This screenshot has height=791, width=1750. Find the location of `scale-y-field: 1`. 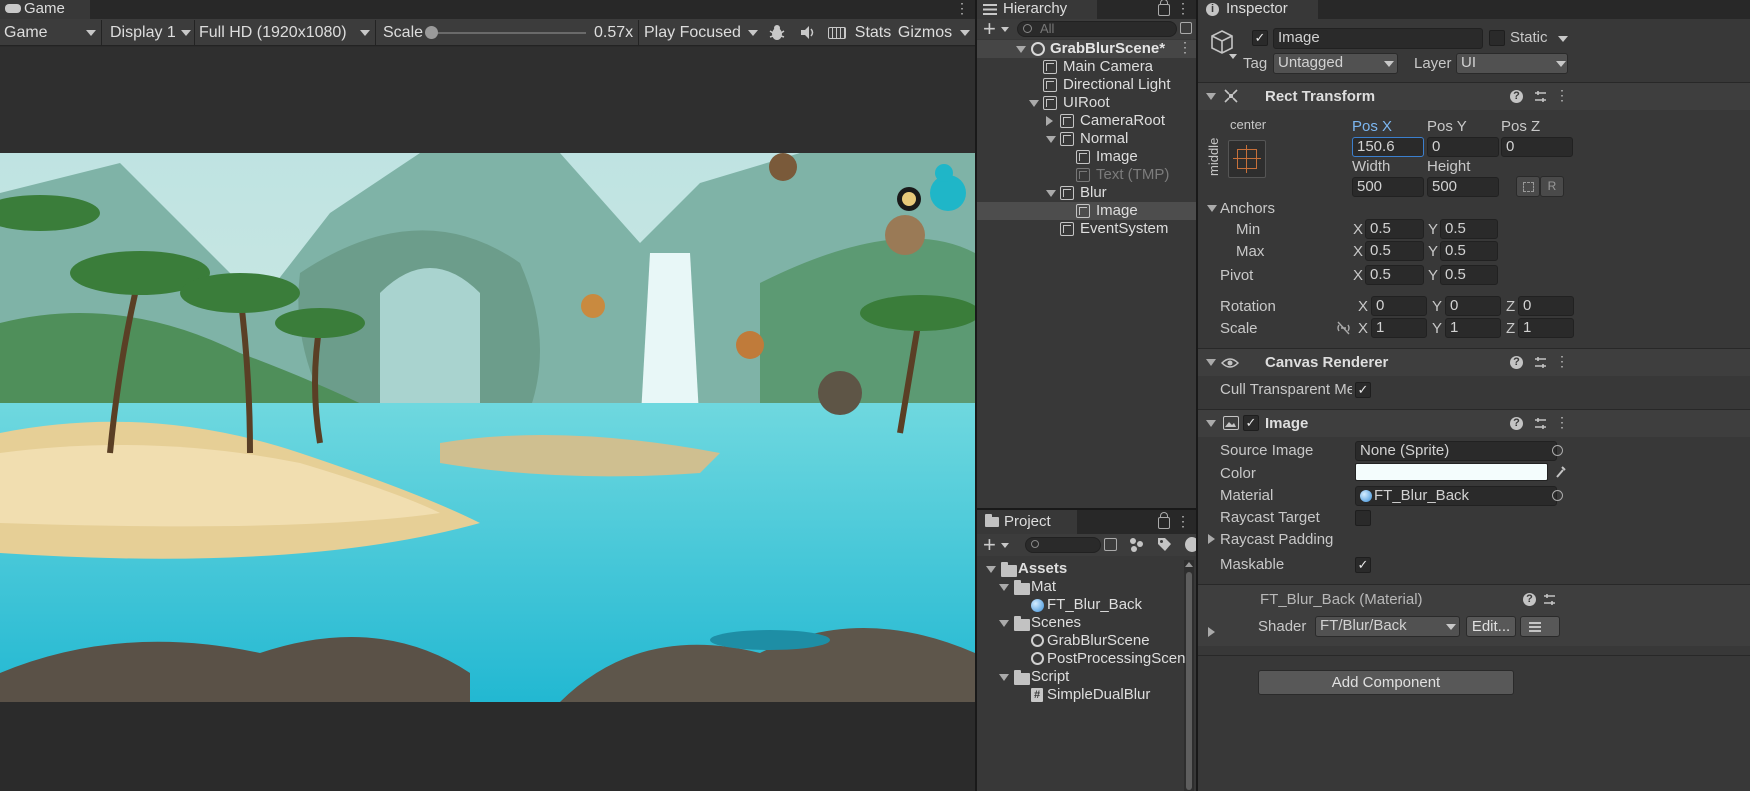

scale-y-field: 1 is located at coordinates (1473, 328).